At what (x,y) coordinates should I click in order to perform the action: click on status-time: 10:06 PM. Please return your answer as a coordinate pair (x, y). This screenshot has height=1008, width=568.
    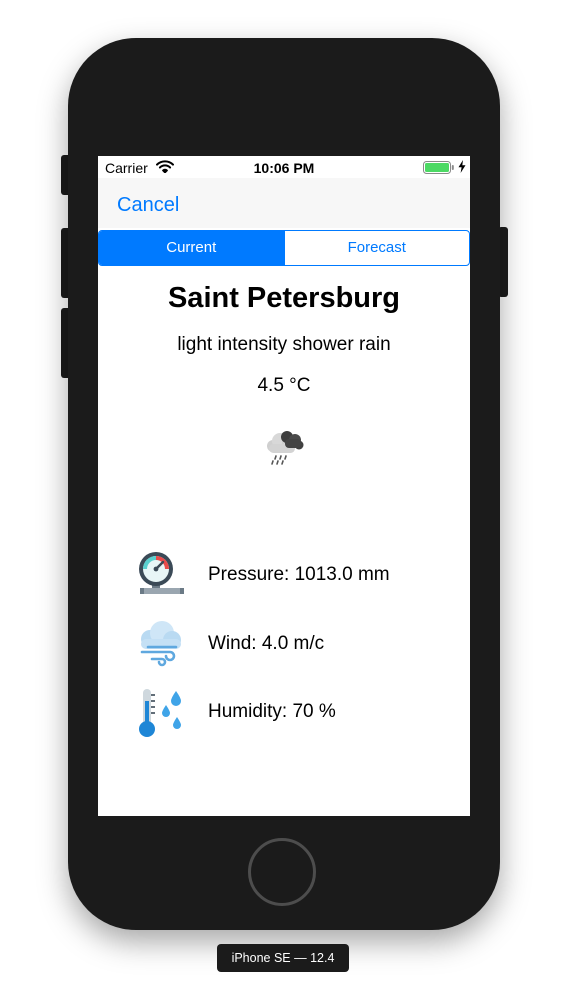
    Looking at the image, I should click on (284, 168).